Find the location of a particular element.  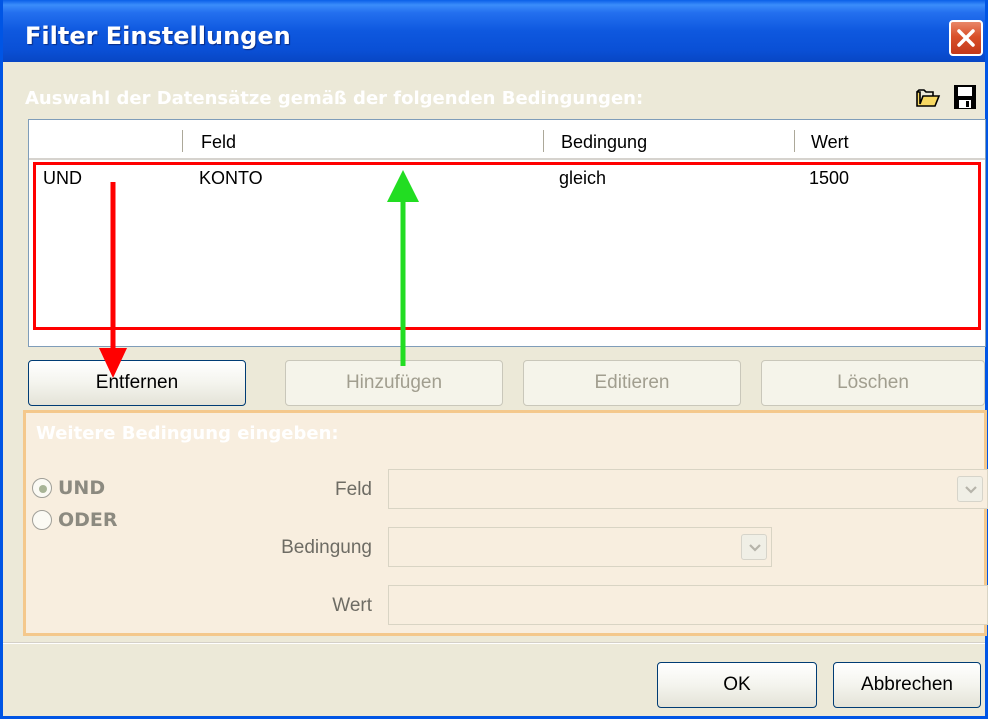

close-icon is located at coordinates (966, 38).